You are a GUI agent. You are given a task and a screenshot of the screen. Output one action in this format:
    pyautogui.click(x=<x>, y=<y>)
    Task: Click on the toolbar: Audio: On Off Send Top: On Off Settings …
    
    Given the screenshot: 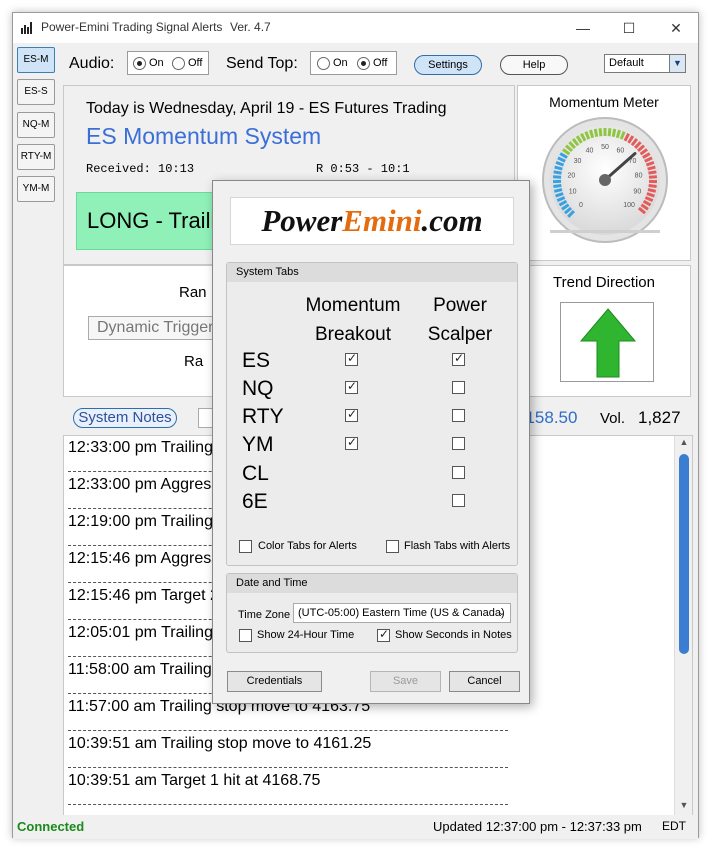 What is the action you would take?
    pyautogui.click(x=379, y=64)
    